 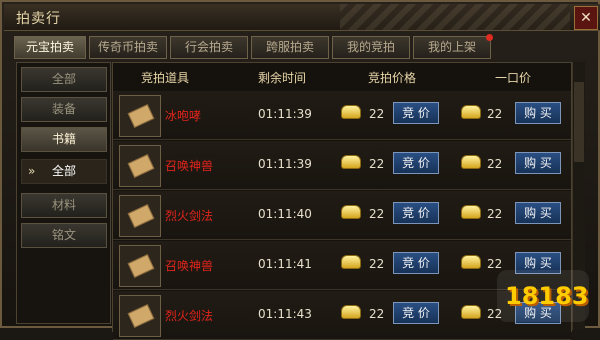 What do you see at coordinates (64, 139) in the screenshot?
I see `sidebar-item-books: 书籍` at bounding box center [64, 139].